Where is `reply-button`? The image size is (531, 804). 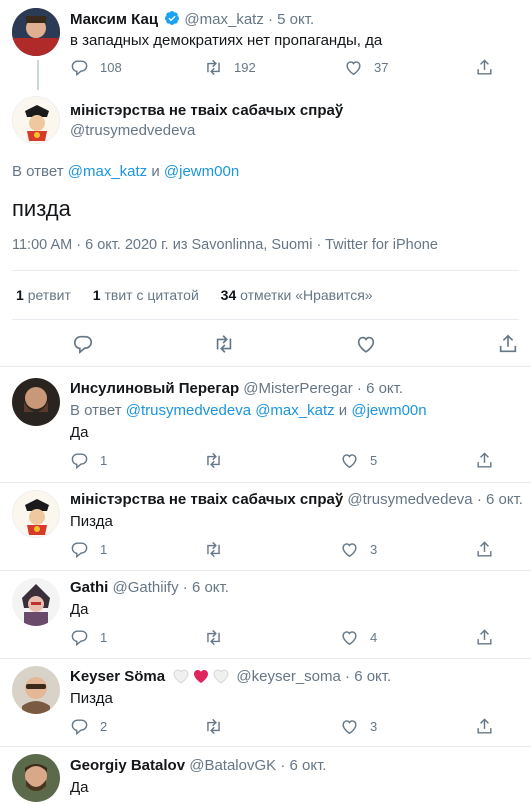
reply-button is located at coordinates (83, 344).